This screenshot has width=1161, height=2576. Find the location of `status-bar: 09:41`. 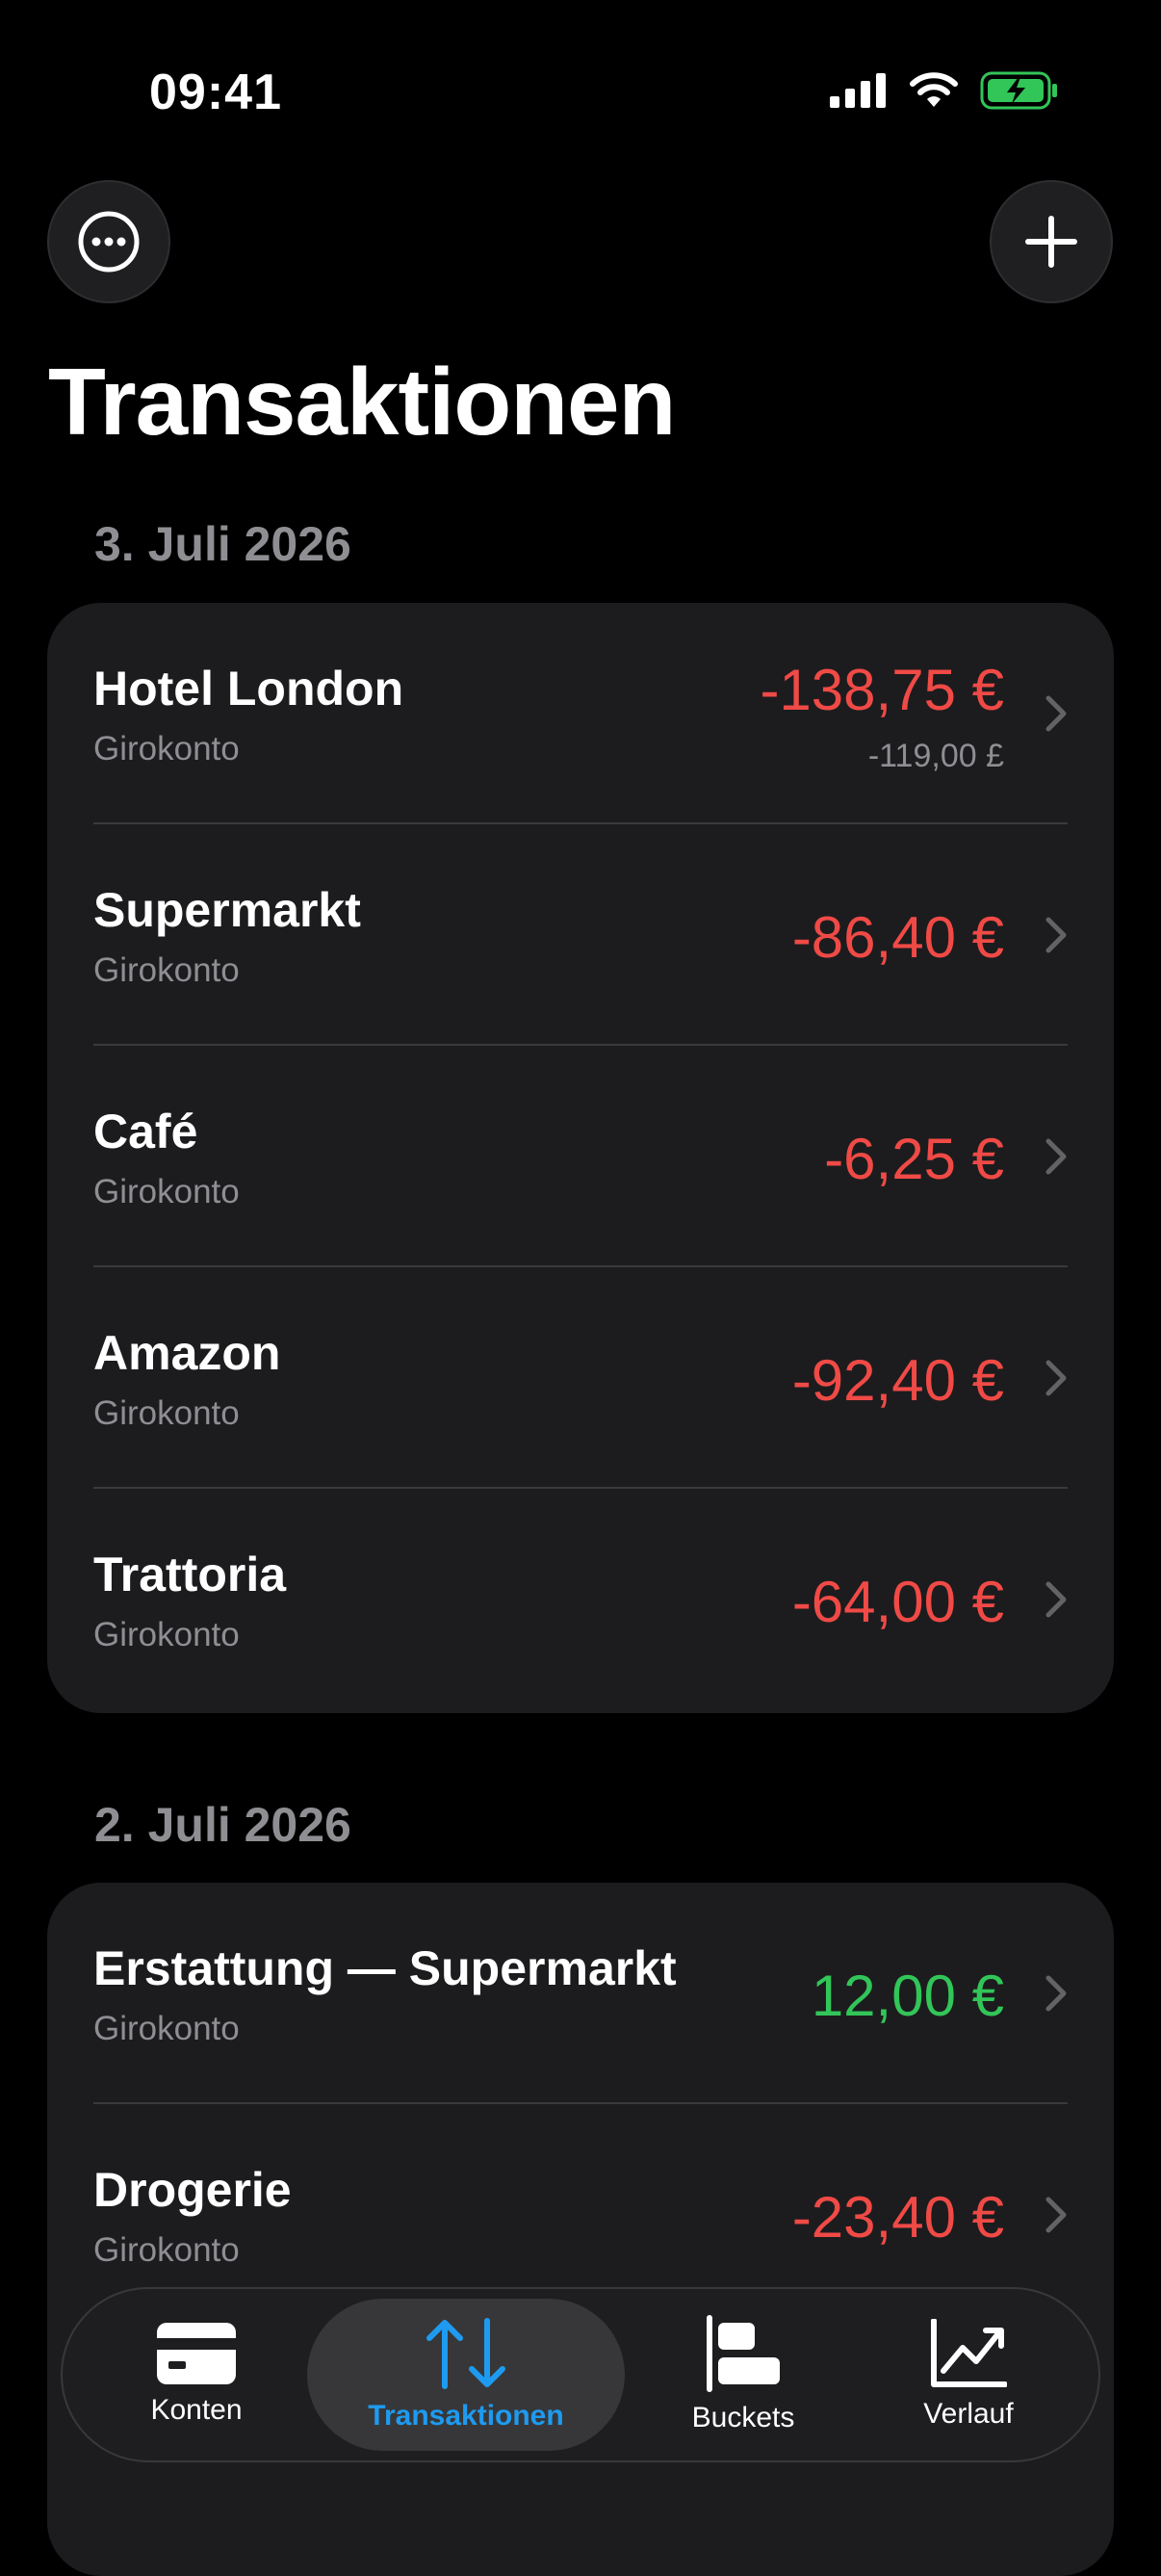

status-bar: 09:41 is located at coordinates (580, 91).